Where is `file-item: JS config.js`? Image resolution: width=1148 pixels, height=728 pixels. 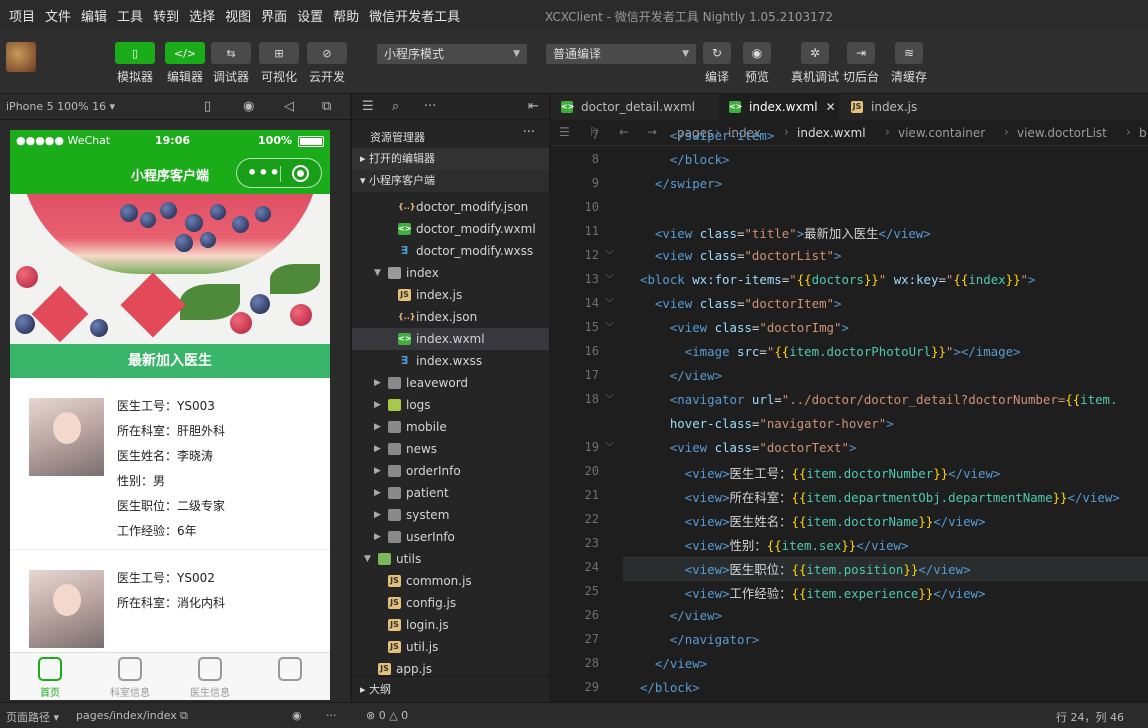 file-item: JS config.js is located at coordinates (450, 603).